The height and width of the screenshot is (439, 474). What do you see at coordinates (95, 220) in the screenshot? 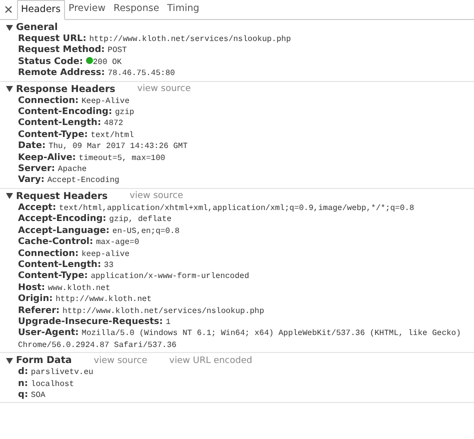
I see `header-row-text: Accept-Encoding: gzip, deflate` at bounding box center [95, 220].